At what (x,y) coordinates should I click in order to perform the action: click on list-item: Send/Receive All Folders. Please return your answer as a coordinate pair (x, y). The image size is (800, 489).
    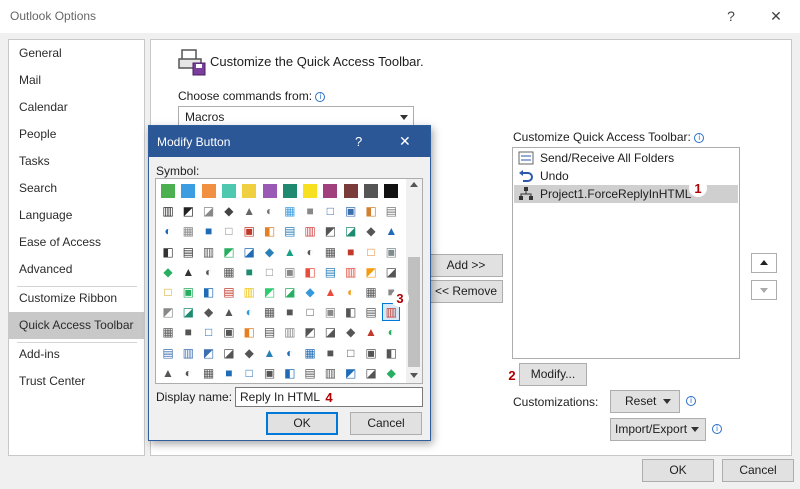
    Looking at the image, I should click on (626, 158).